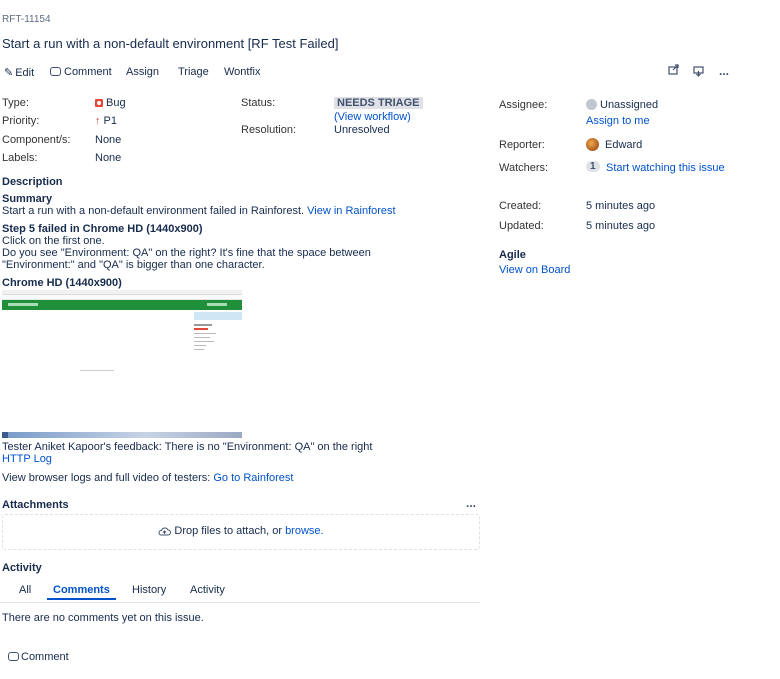 This screenshot has height=679, width=780. What do you see at coordinates (35, 505) in the screenshot?
I see `attachments-heading: Attachments` at bounding box center [35, 505].